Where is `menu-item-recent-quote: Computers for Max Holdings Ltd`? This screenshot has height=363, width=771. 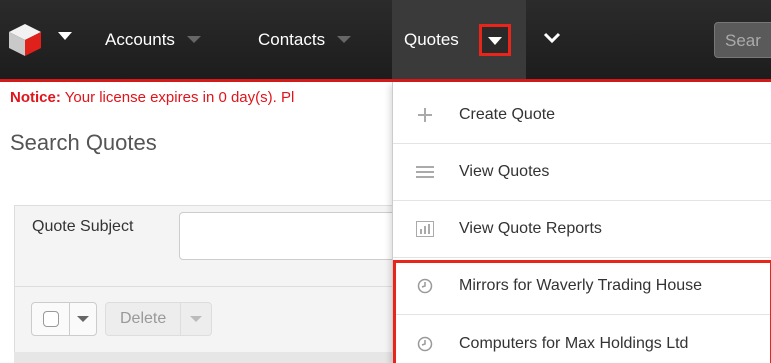
menu-item-recent-quote: Computers for Max Holdings Ltd is located at coordinates (582, 339).